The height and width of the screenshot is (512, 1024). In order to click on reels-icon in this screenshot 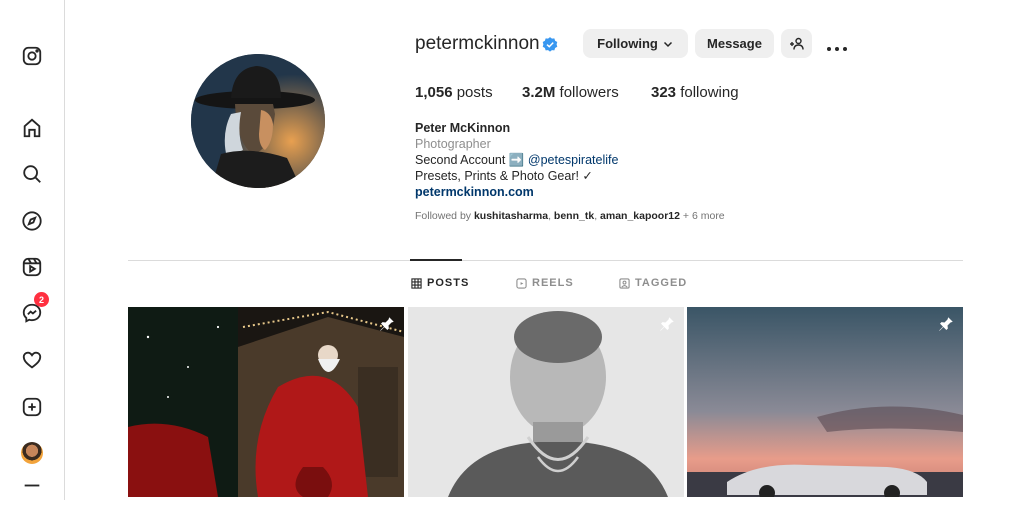, I will do `click(32, 267)`.